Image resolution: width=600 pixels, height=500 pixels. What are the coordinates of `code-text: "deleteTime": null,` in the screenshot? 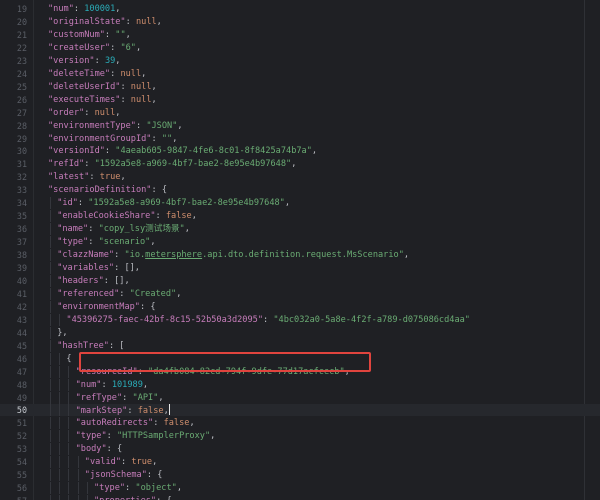 It's located at (97, 74).